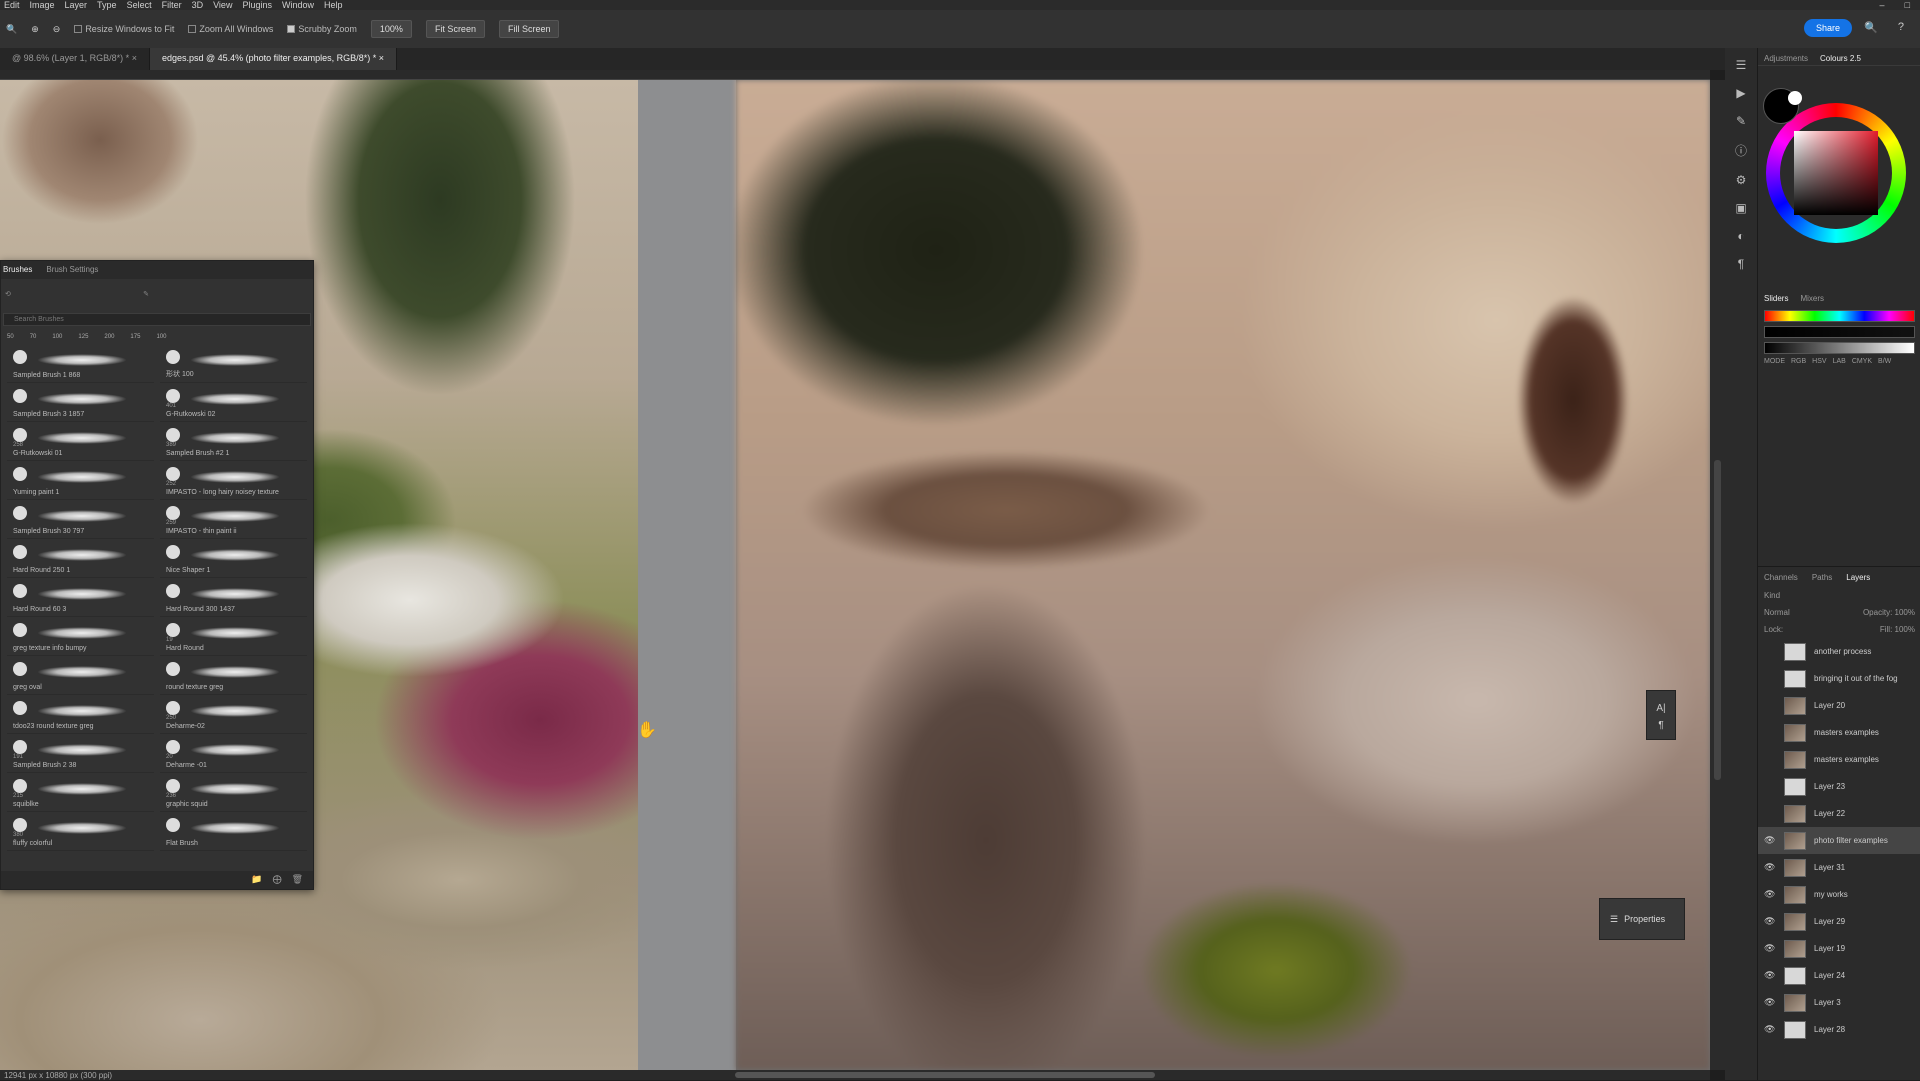 The width and height of the screenshot is (1920, 1081). I want to click on brush-item: greg texture info bumpy, so click(80, 636).